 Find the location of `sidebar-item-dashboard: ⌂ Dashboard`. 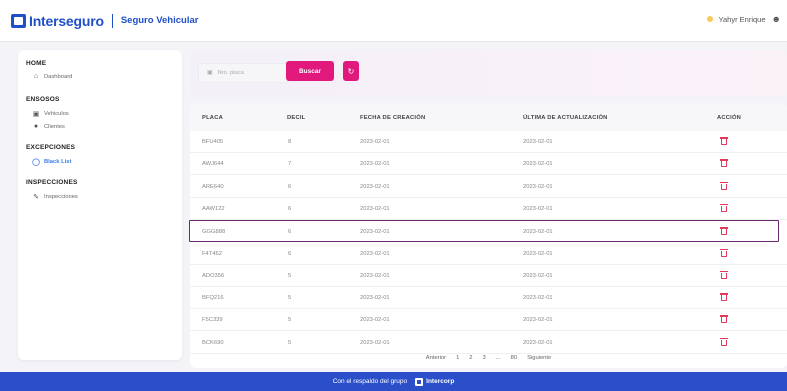

sidebar-item-dashboard: ⌂ Dashboard is located at coordinates (52, 76).